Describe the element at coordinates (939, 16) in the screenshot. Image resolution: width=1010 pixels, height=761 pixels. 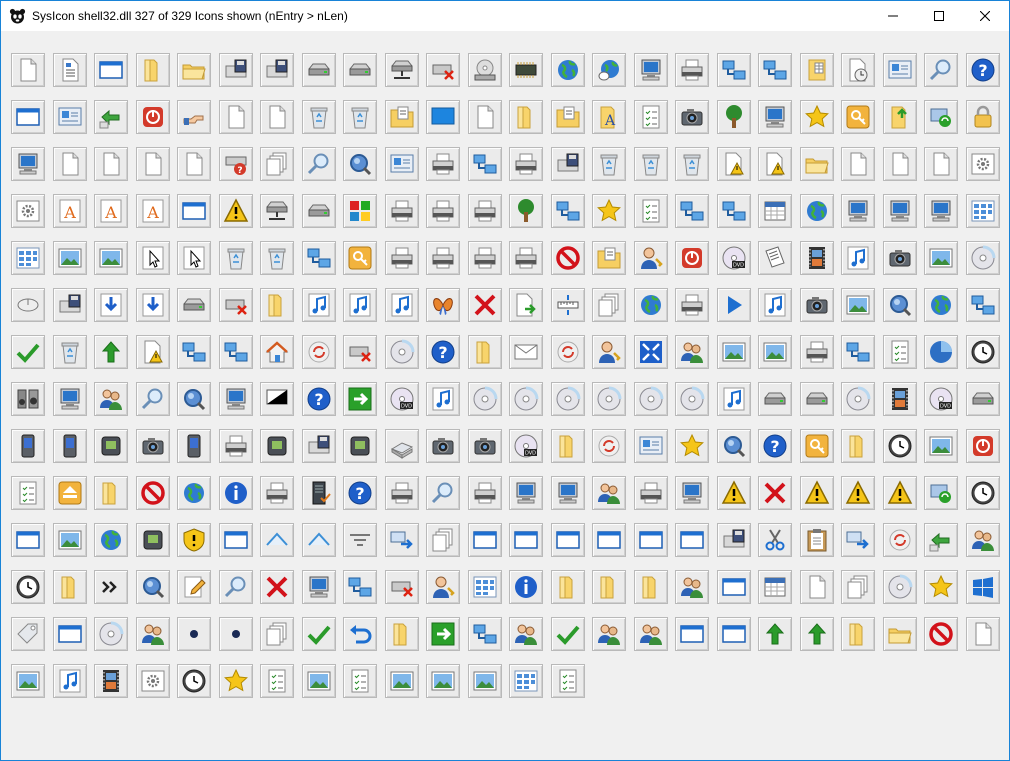
I see `maximize-button` at that location.